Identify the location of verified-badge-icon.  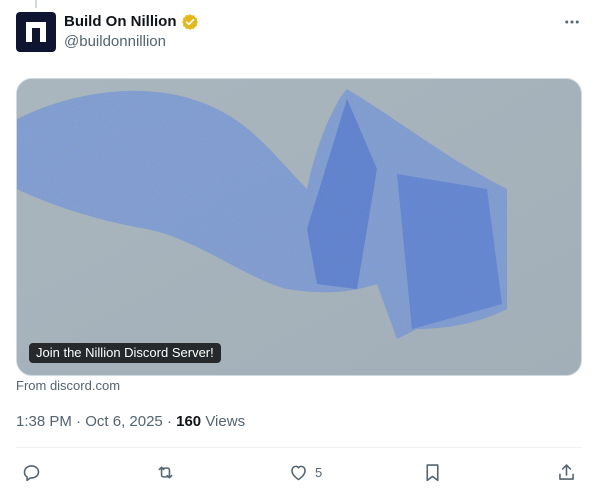
(190, 22).